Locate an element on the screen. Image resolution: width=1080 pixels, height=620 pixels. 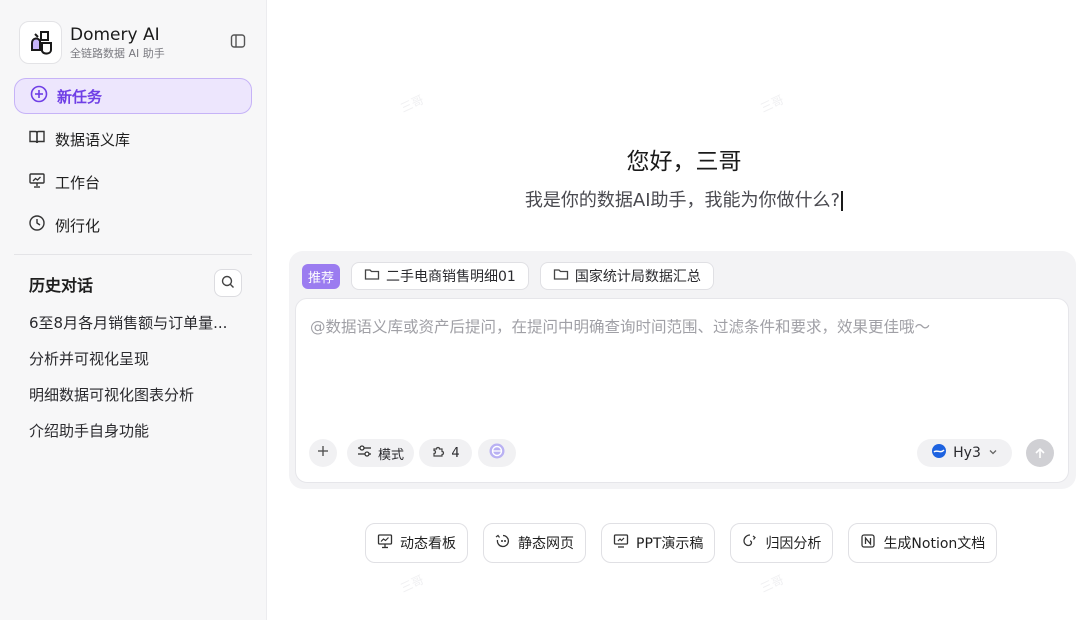
quick-actions: 动态看板 静态网页 PPT演示稿 归因分析 生成Notion文档 is located at coordinates (688, 543).